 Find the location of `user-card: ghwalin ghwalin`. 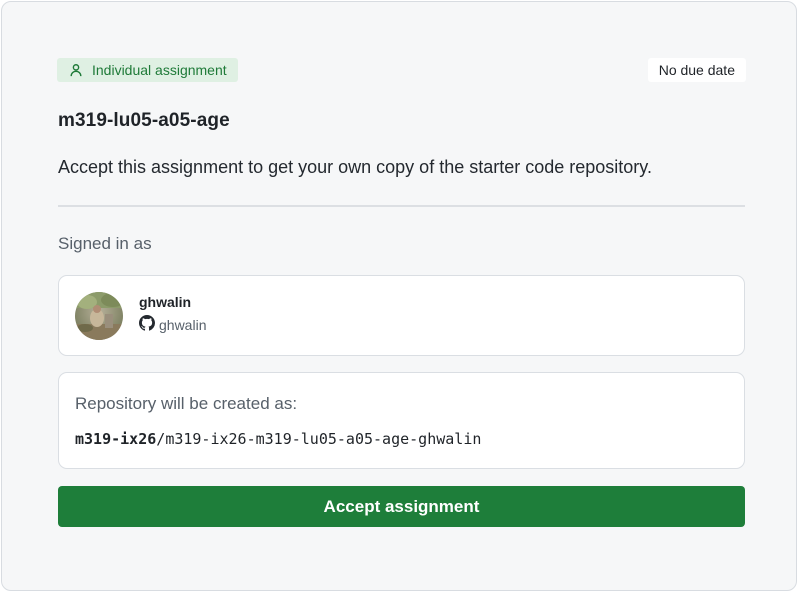

user-card: ghwalin ghwalin is located at coordinates (401, 315).